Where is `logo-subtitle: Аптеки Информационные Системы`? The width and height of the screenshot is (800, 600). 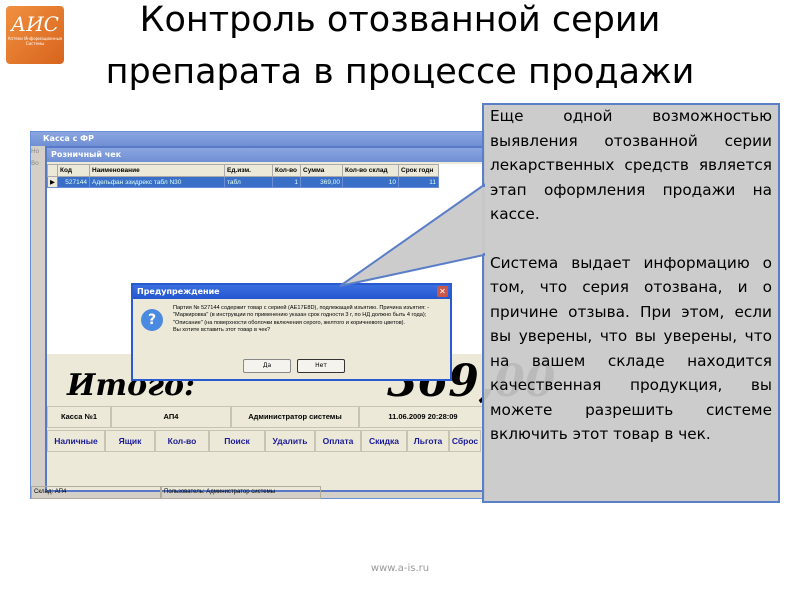
logo-subtitle: Аптеки Информационные Системы is located at coordinates (35, 41).